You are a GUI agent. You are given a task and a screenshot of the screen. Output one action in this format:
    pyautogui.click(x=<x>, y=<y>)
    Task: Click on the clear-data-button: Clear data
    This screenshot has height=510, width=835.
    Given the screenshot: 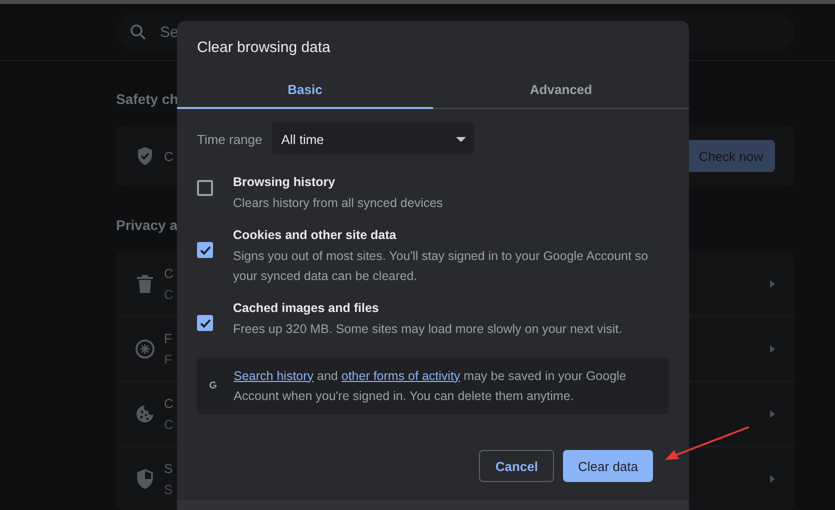 What is the action you would take?
    pyautogui.click(x=608, y=466)
    